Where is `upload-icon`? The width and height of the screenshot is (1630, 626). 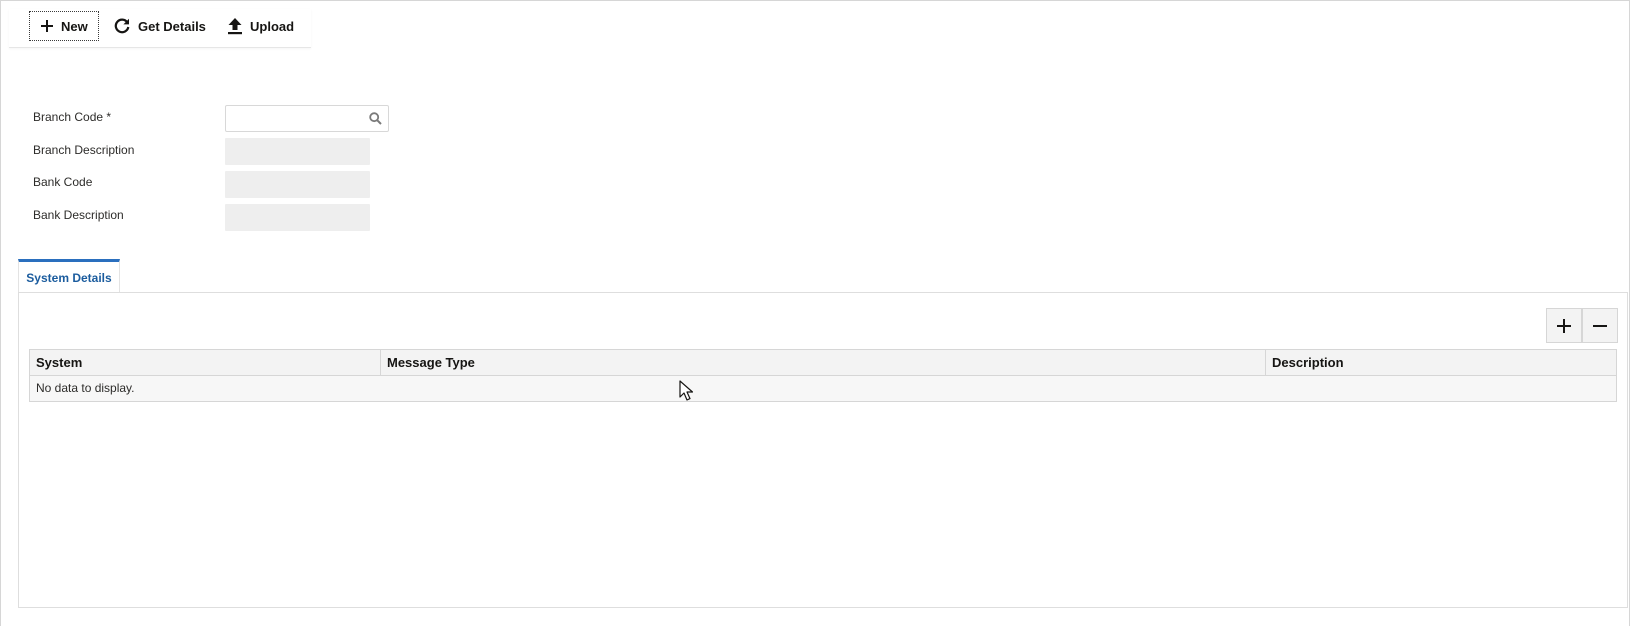 upload-icon is located at coordinates (235, 26).